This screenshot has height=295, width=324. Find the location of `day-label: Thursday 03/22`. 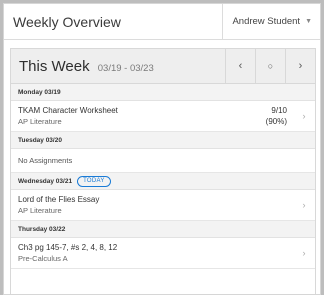

day-label: Thursday 03/22 is located at coordinates (42, 229).